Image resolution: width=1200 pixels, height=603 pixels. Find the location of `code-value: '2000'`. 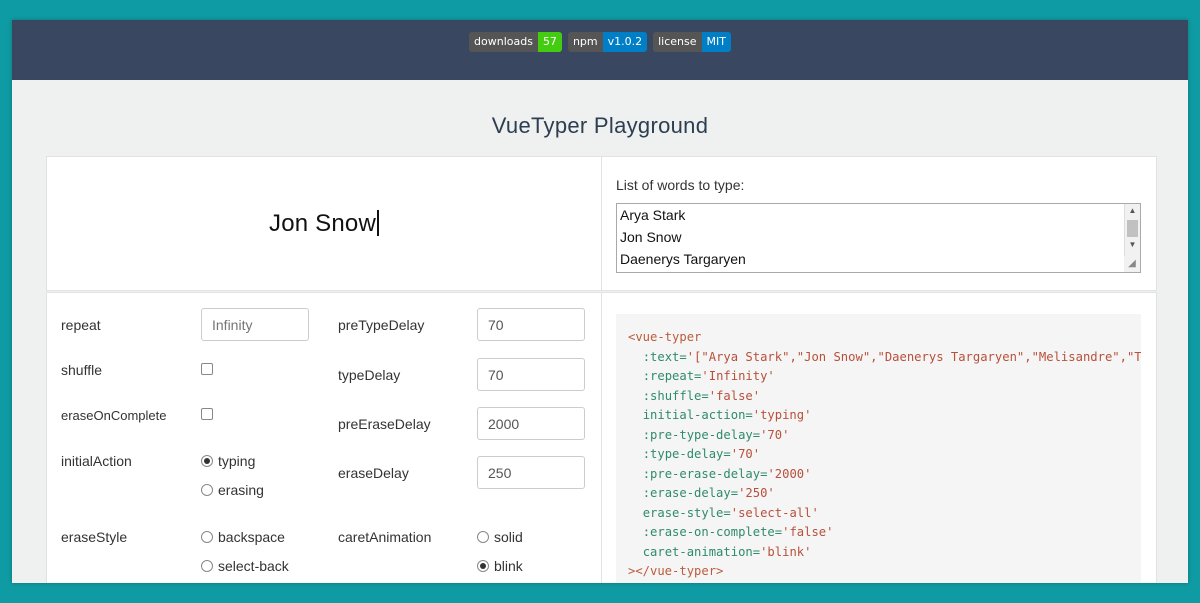

code-value: '2000' is located at coordinates (789, 473).